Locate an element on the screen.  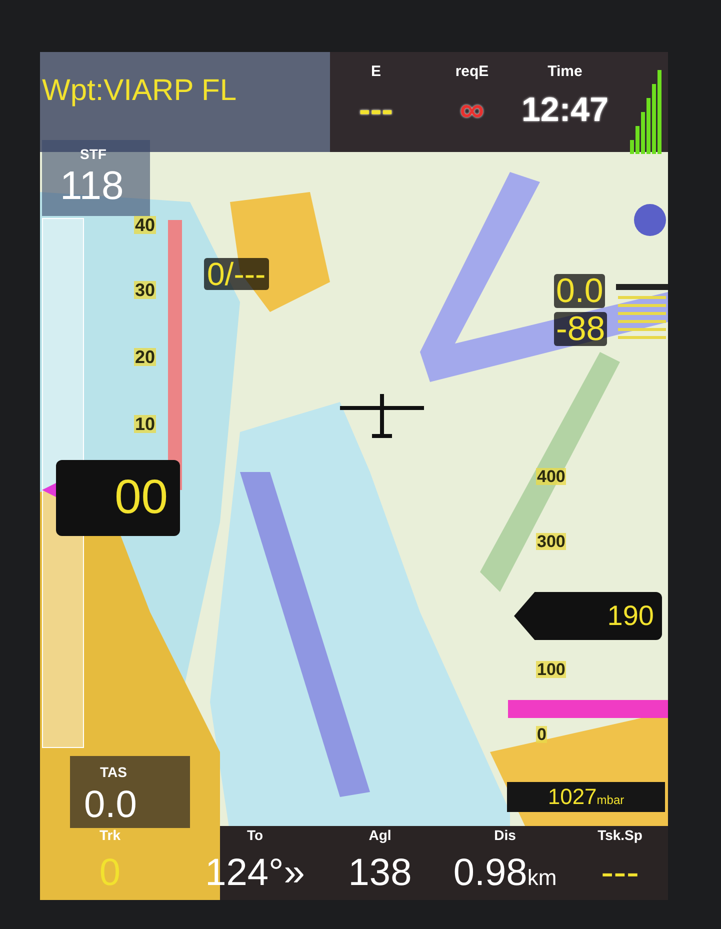
altitude-tick-label: 400 is located at coordinates (551, 476).